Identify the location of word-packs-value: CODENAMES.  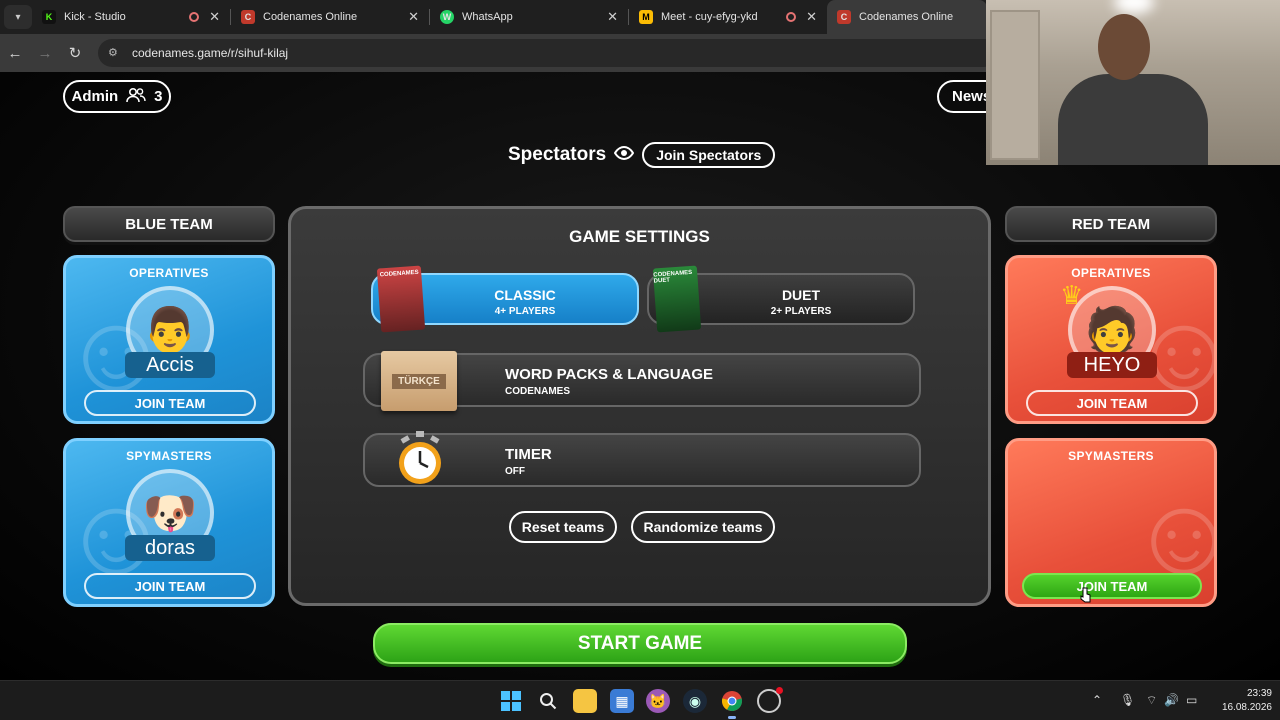
(538, 391).